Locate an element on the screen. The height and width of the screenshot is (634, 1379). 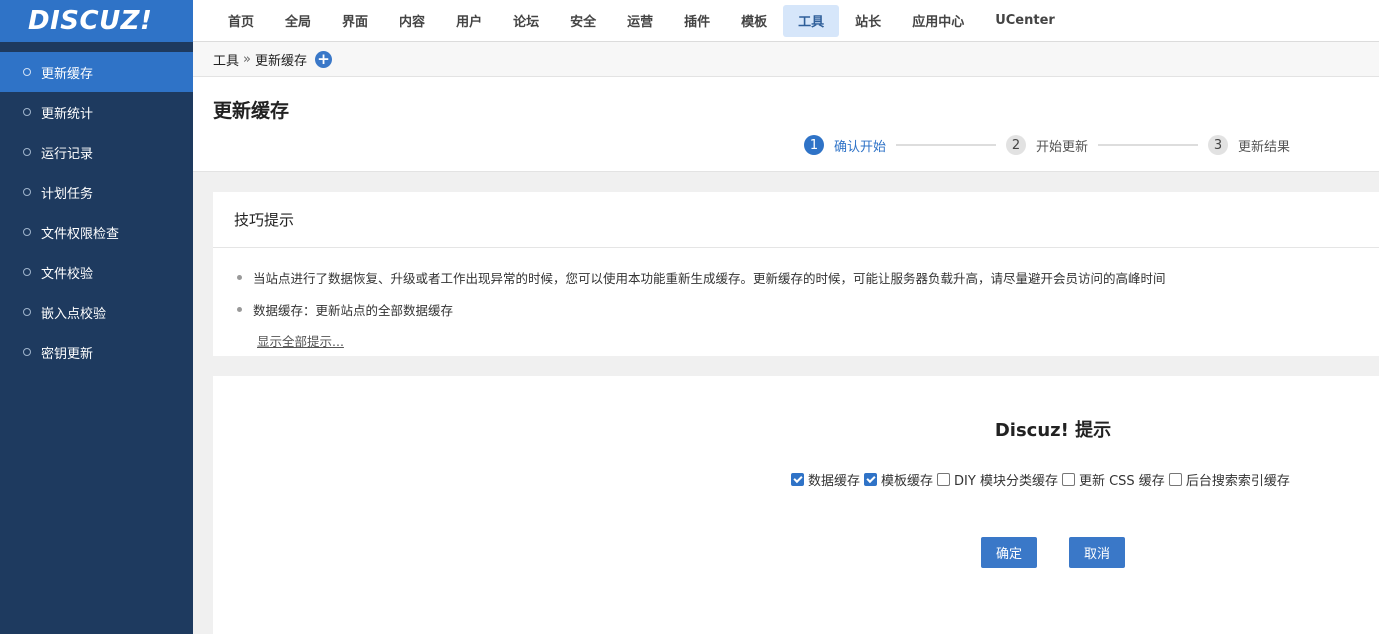
sidebar-item-run-log: 运行记录 is located at coordinates (96, 152).